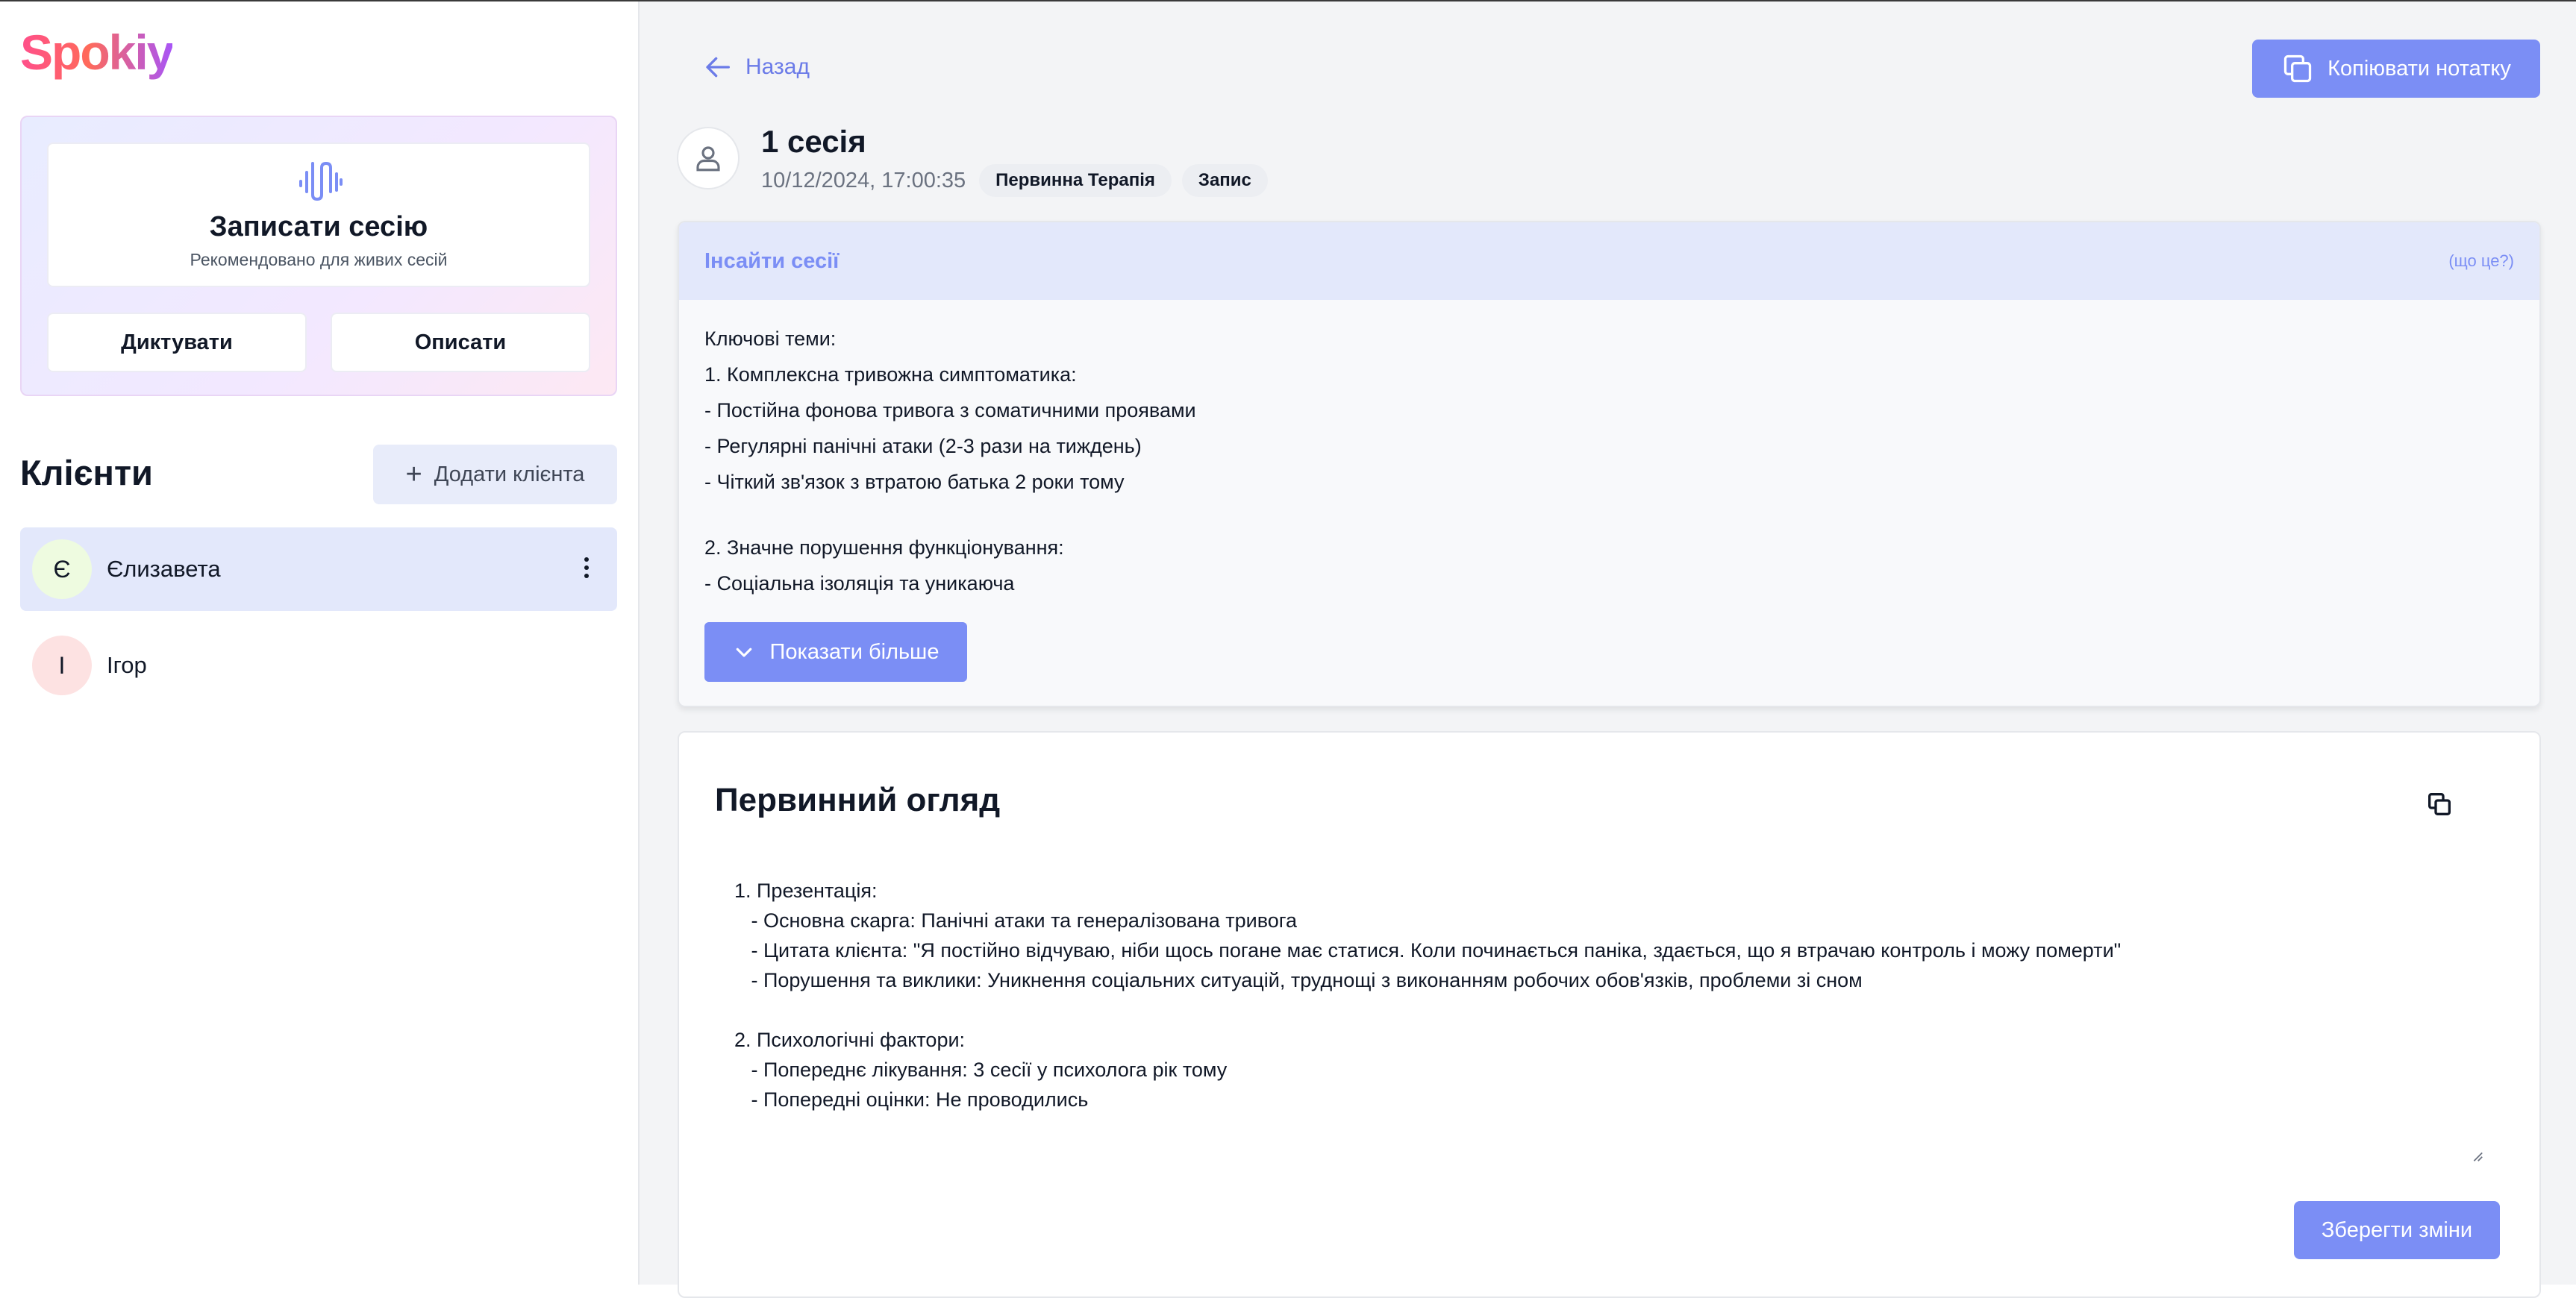 Image resolution: width=2576 pixels, height=1298 pixels. I want to click on client-avatar: Є, so click(62, 569).